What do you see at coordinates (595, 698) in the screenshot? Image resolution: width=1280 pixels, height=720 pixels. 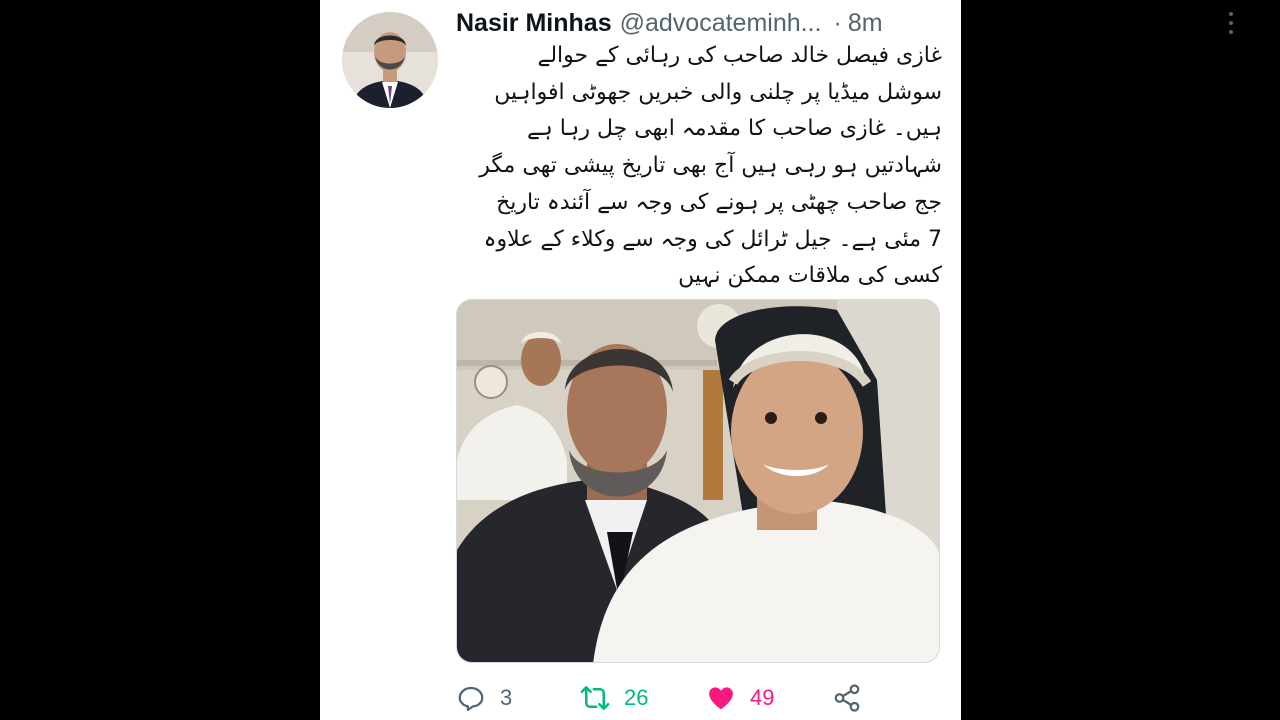 I see `retweet-icon` at bounding box center [595, 698].